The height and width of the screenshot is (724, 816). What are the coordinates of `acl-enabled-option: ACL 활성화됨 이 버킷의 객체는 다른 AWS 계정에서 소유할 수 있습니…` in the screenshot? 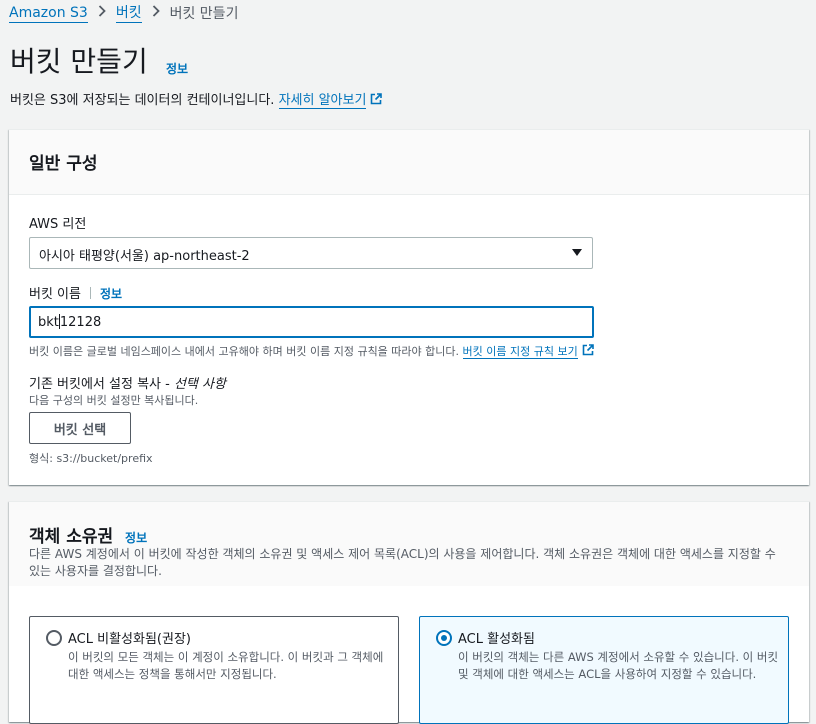 It's located at (604, 670).